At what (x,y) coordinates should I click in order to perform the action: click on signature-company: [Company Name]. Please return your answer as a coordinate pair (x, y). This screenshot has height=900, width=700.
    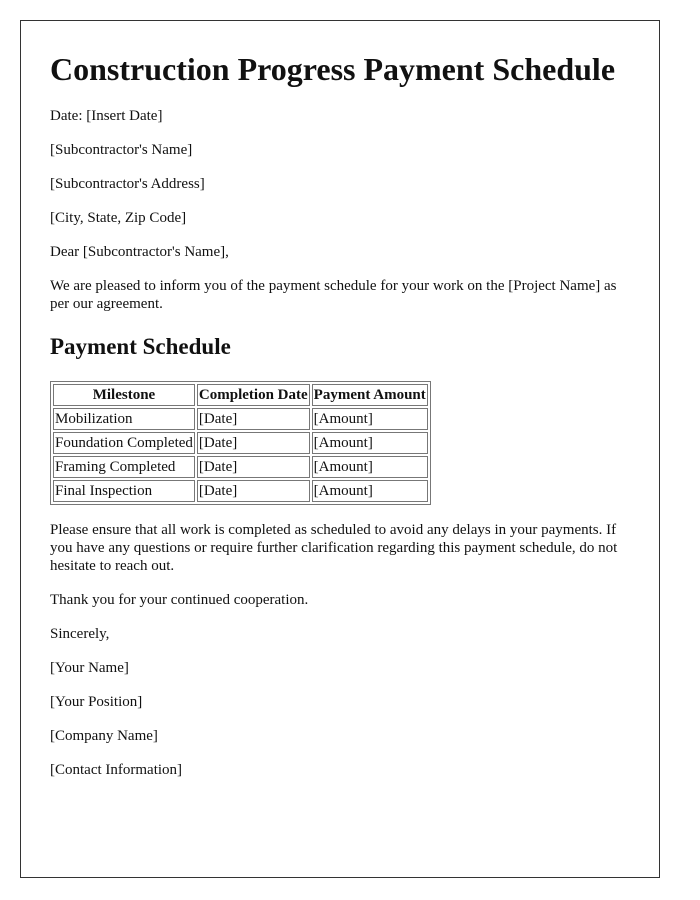
    Looking at the image, I should click on (104, 736).